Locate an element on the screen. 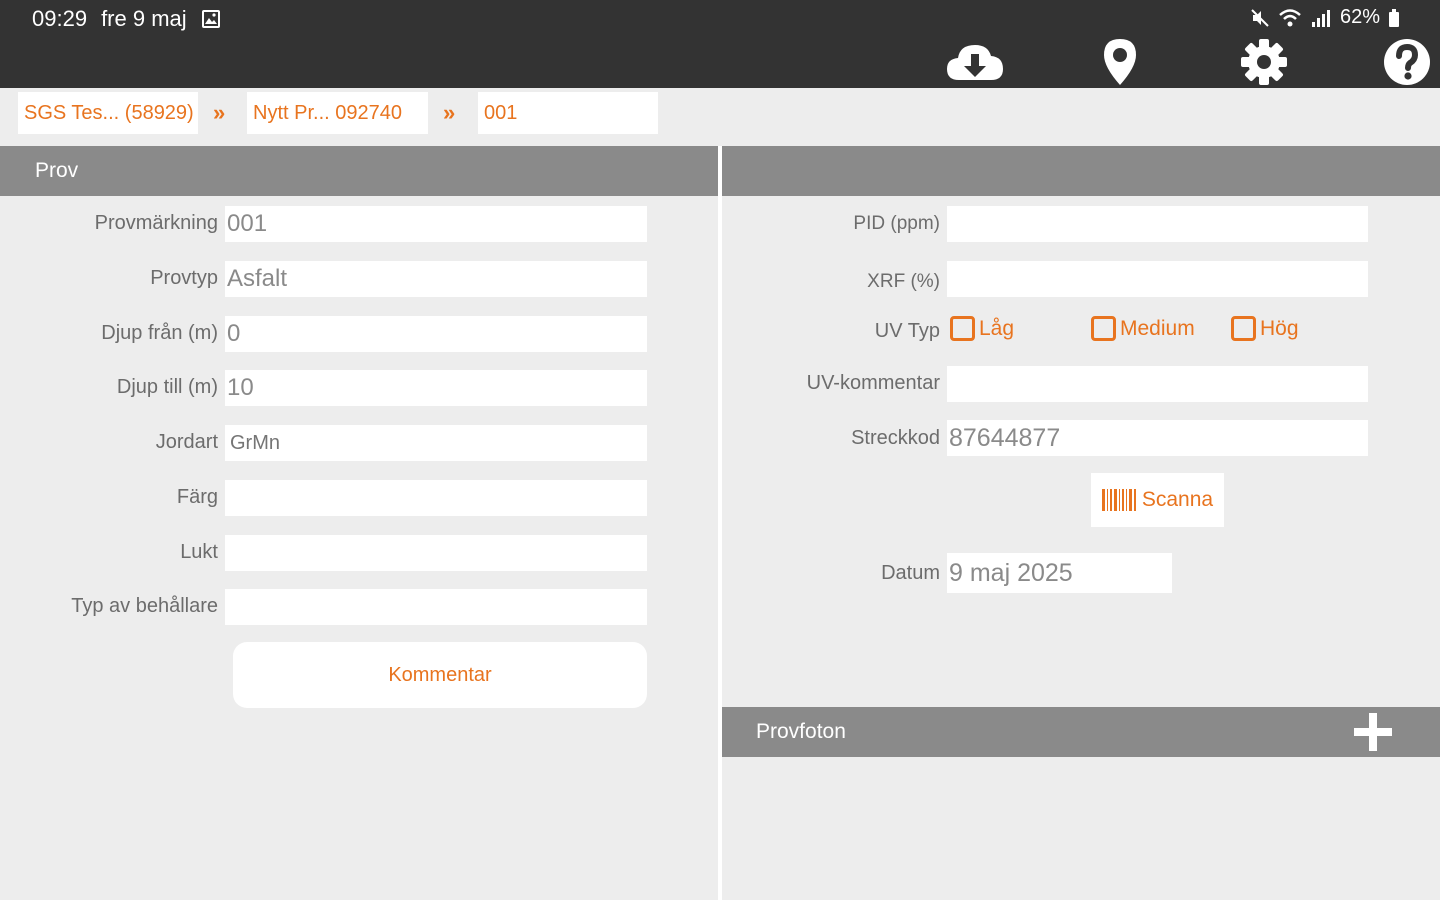 The width and height of the screenshot is (1440, 900). battery-icon is located at coordinates (1394, 17).